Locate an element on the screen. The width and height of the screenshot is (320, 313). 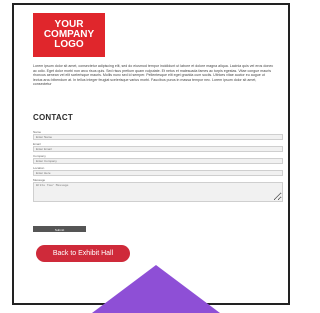
company-field is located at coordinates (158, 161).